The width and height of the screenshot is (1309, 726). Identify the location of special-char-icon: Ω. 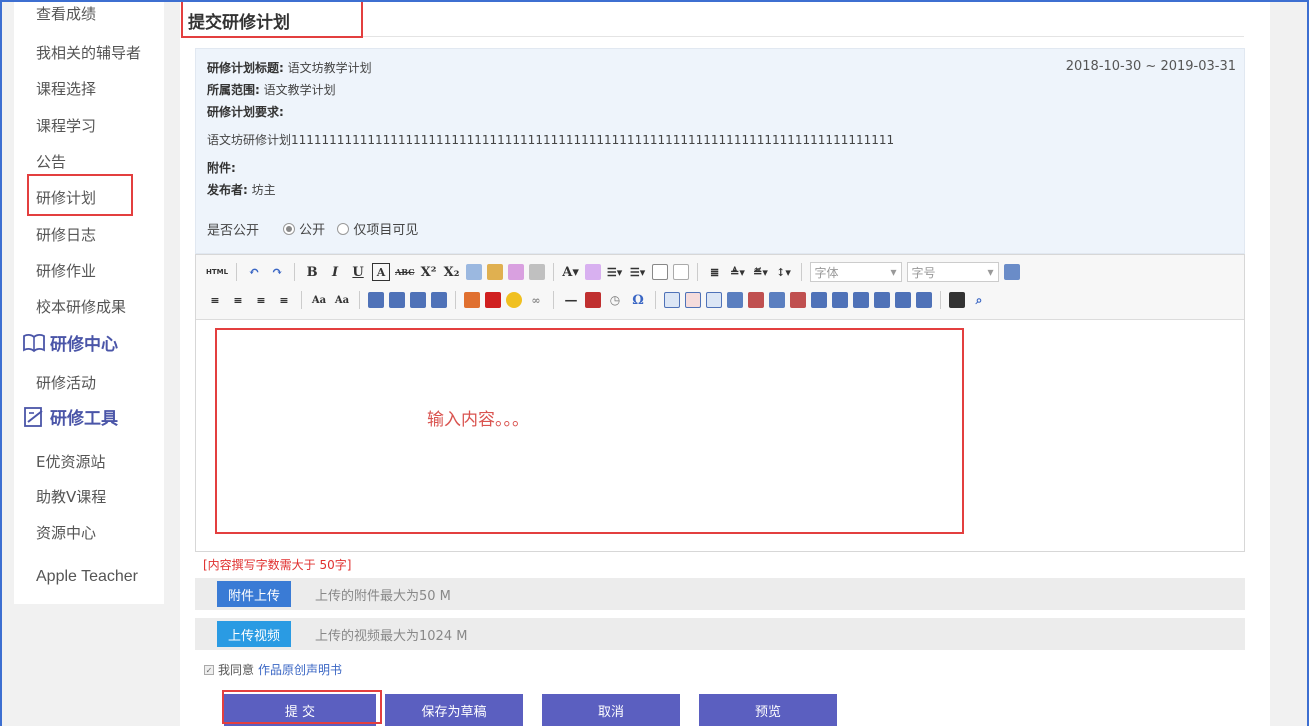
(638, 300).